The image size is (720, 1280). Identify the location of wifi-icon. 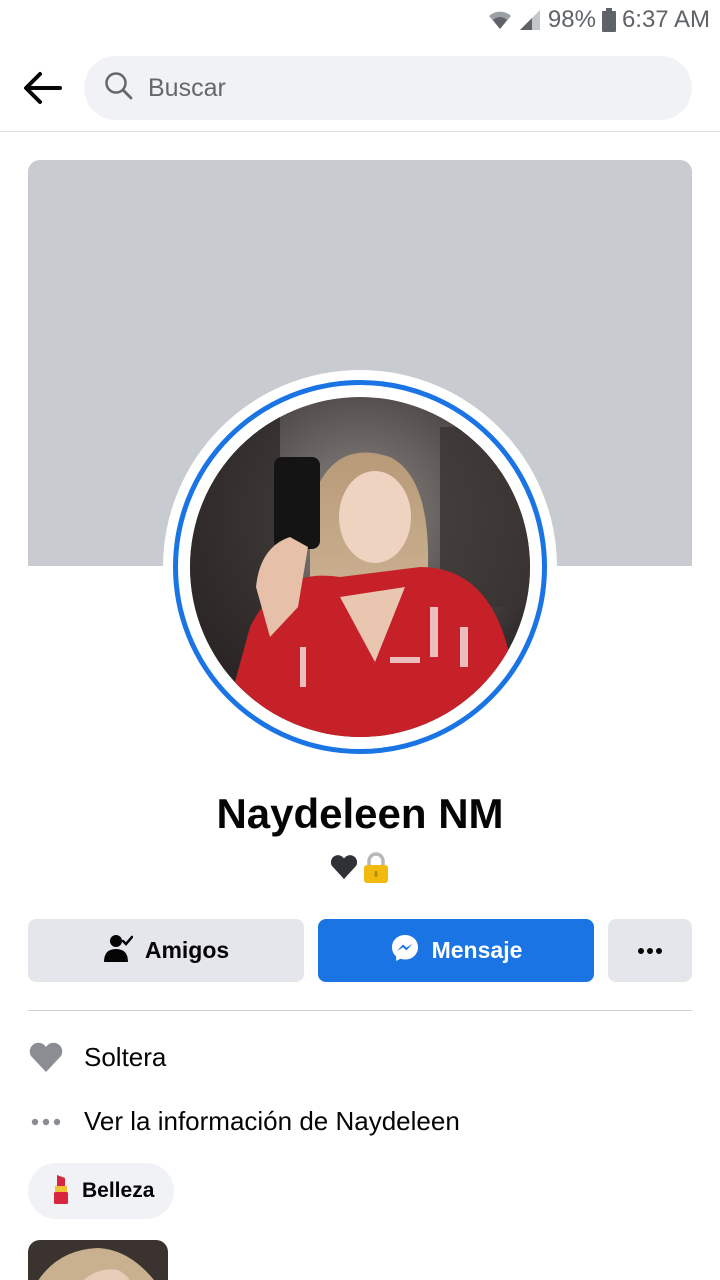
(500, 20).